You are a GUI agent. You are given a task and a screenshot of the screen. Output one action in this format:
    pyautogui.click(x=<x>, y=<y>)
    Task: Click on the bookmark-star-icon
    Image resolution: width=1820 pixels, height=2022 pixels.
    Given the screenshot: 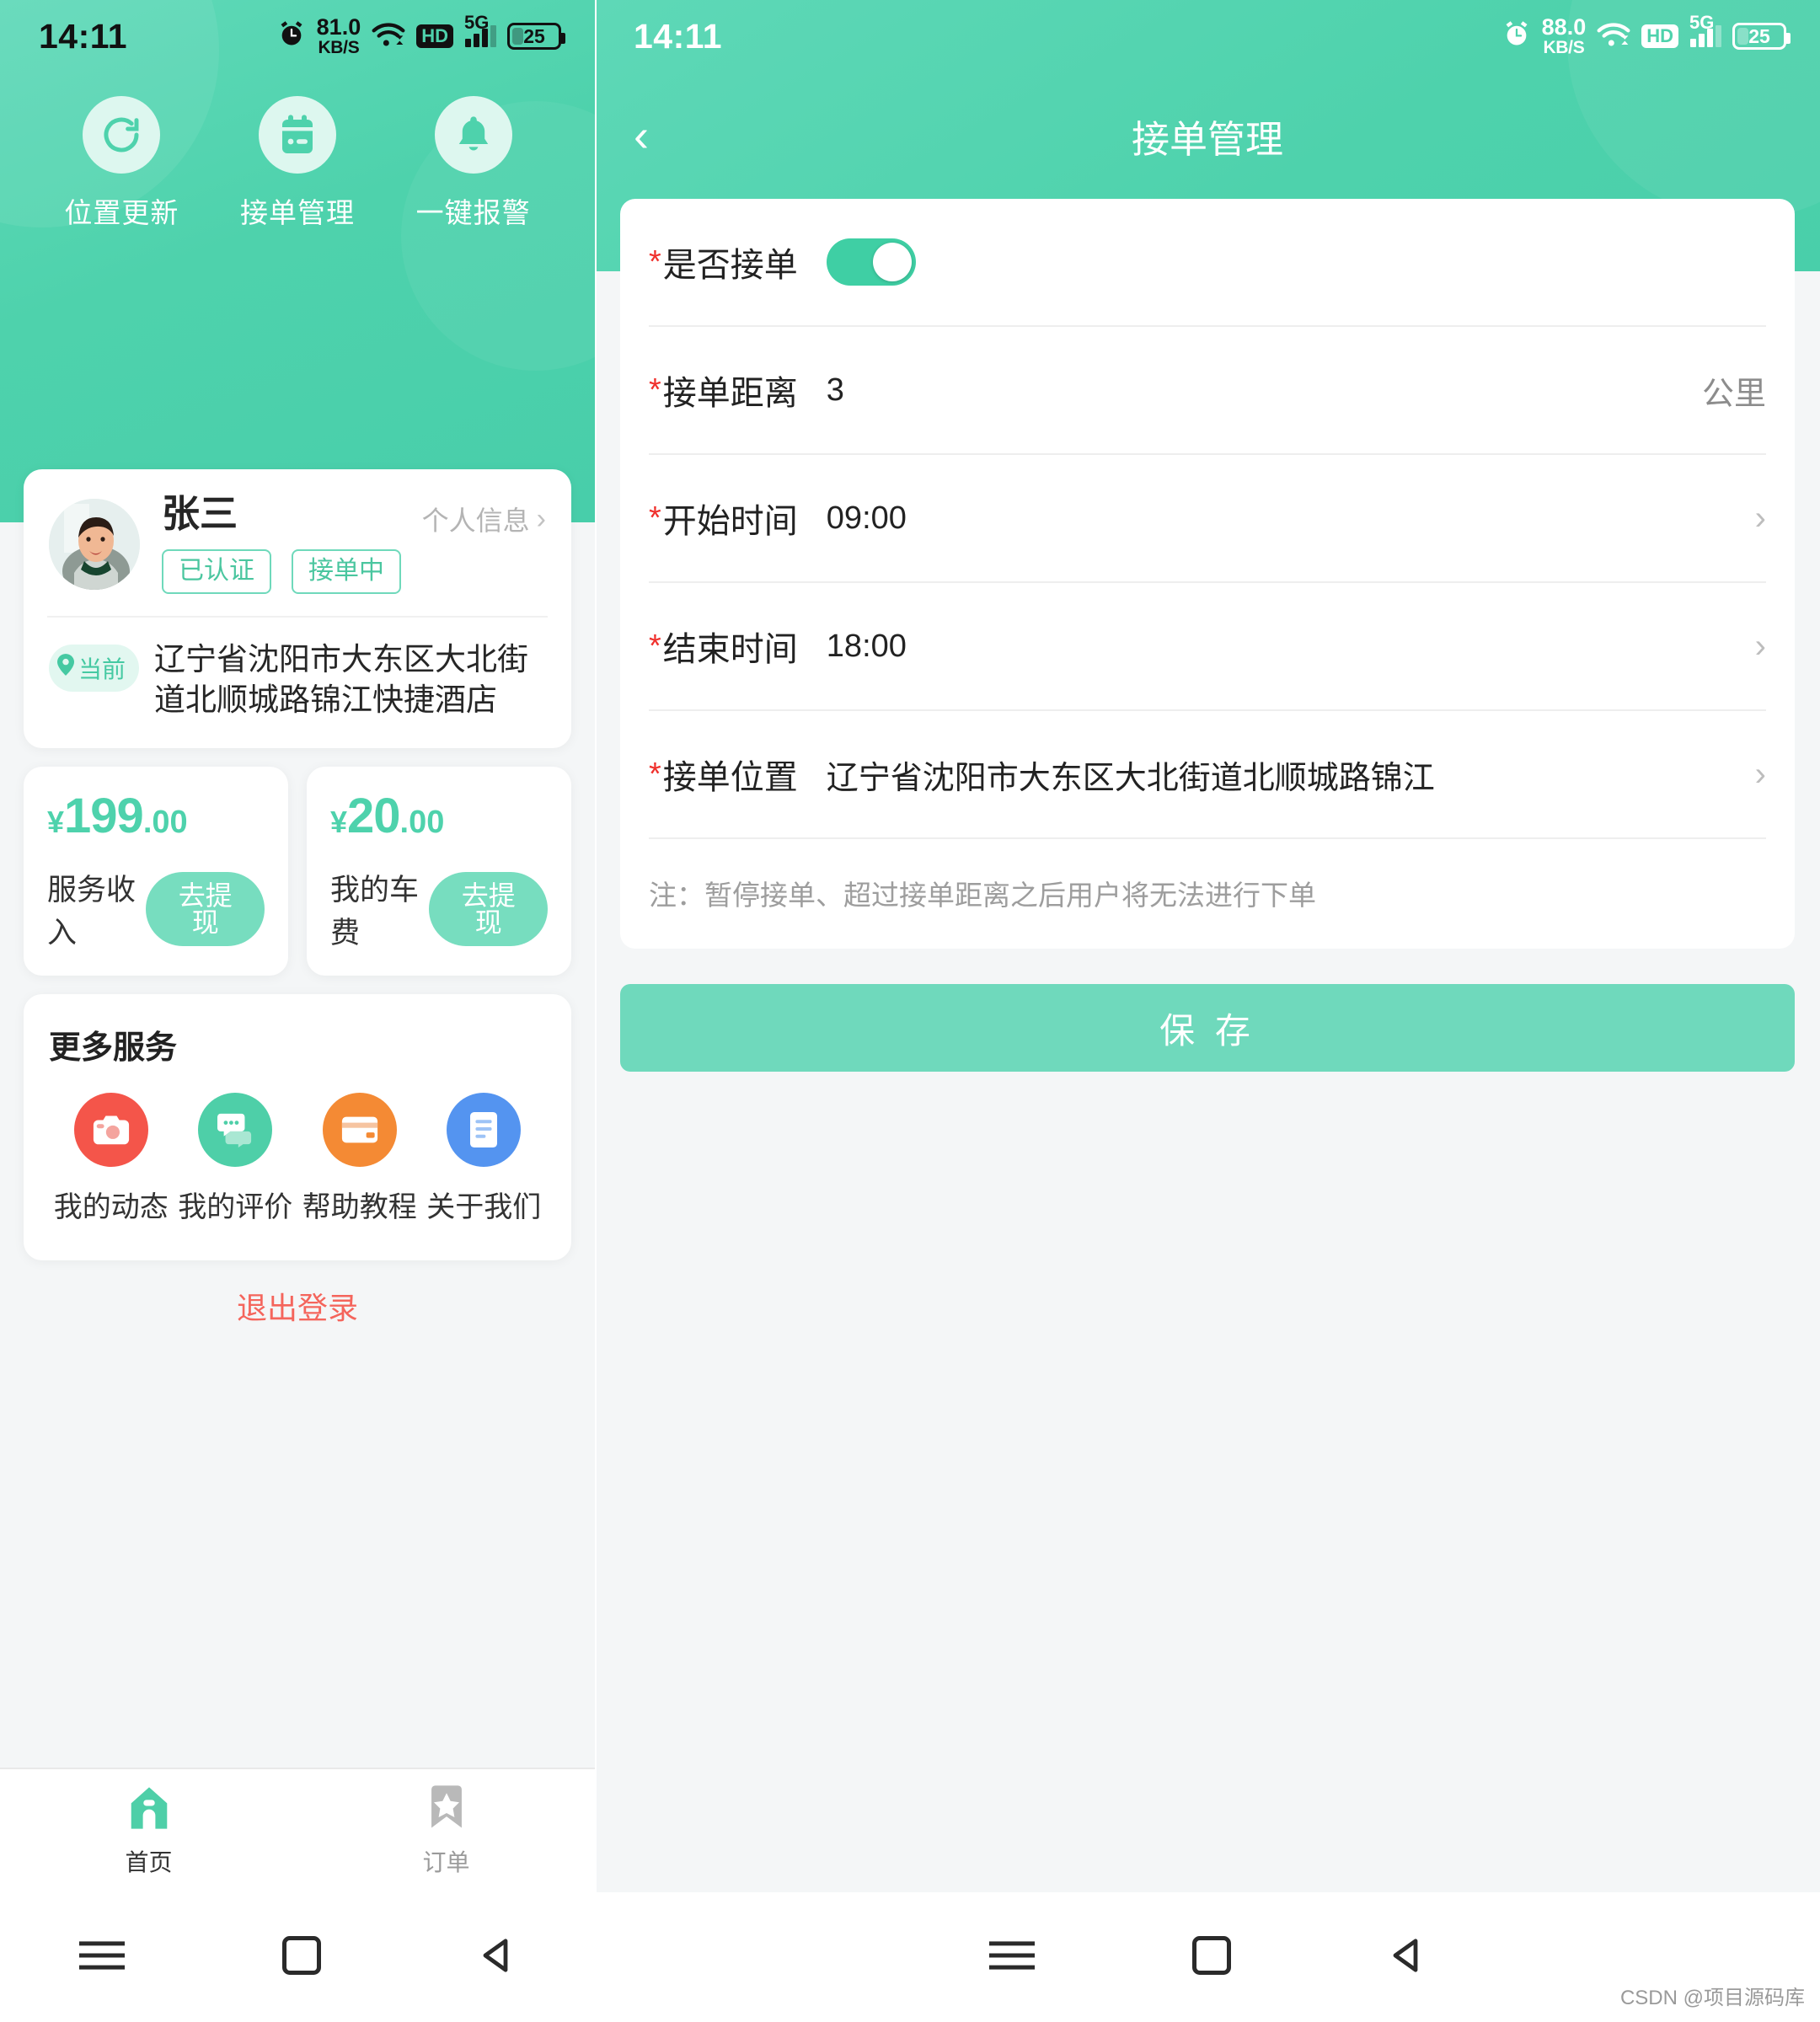 What is the action you would take?
    pyautogui.click(x=447, y=1810)
    